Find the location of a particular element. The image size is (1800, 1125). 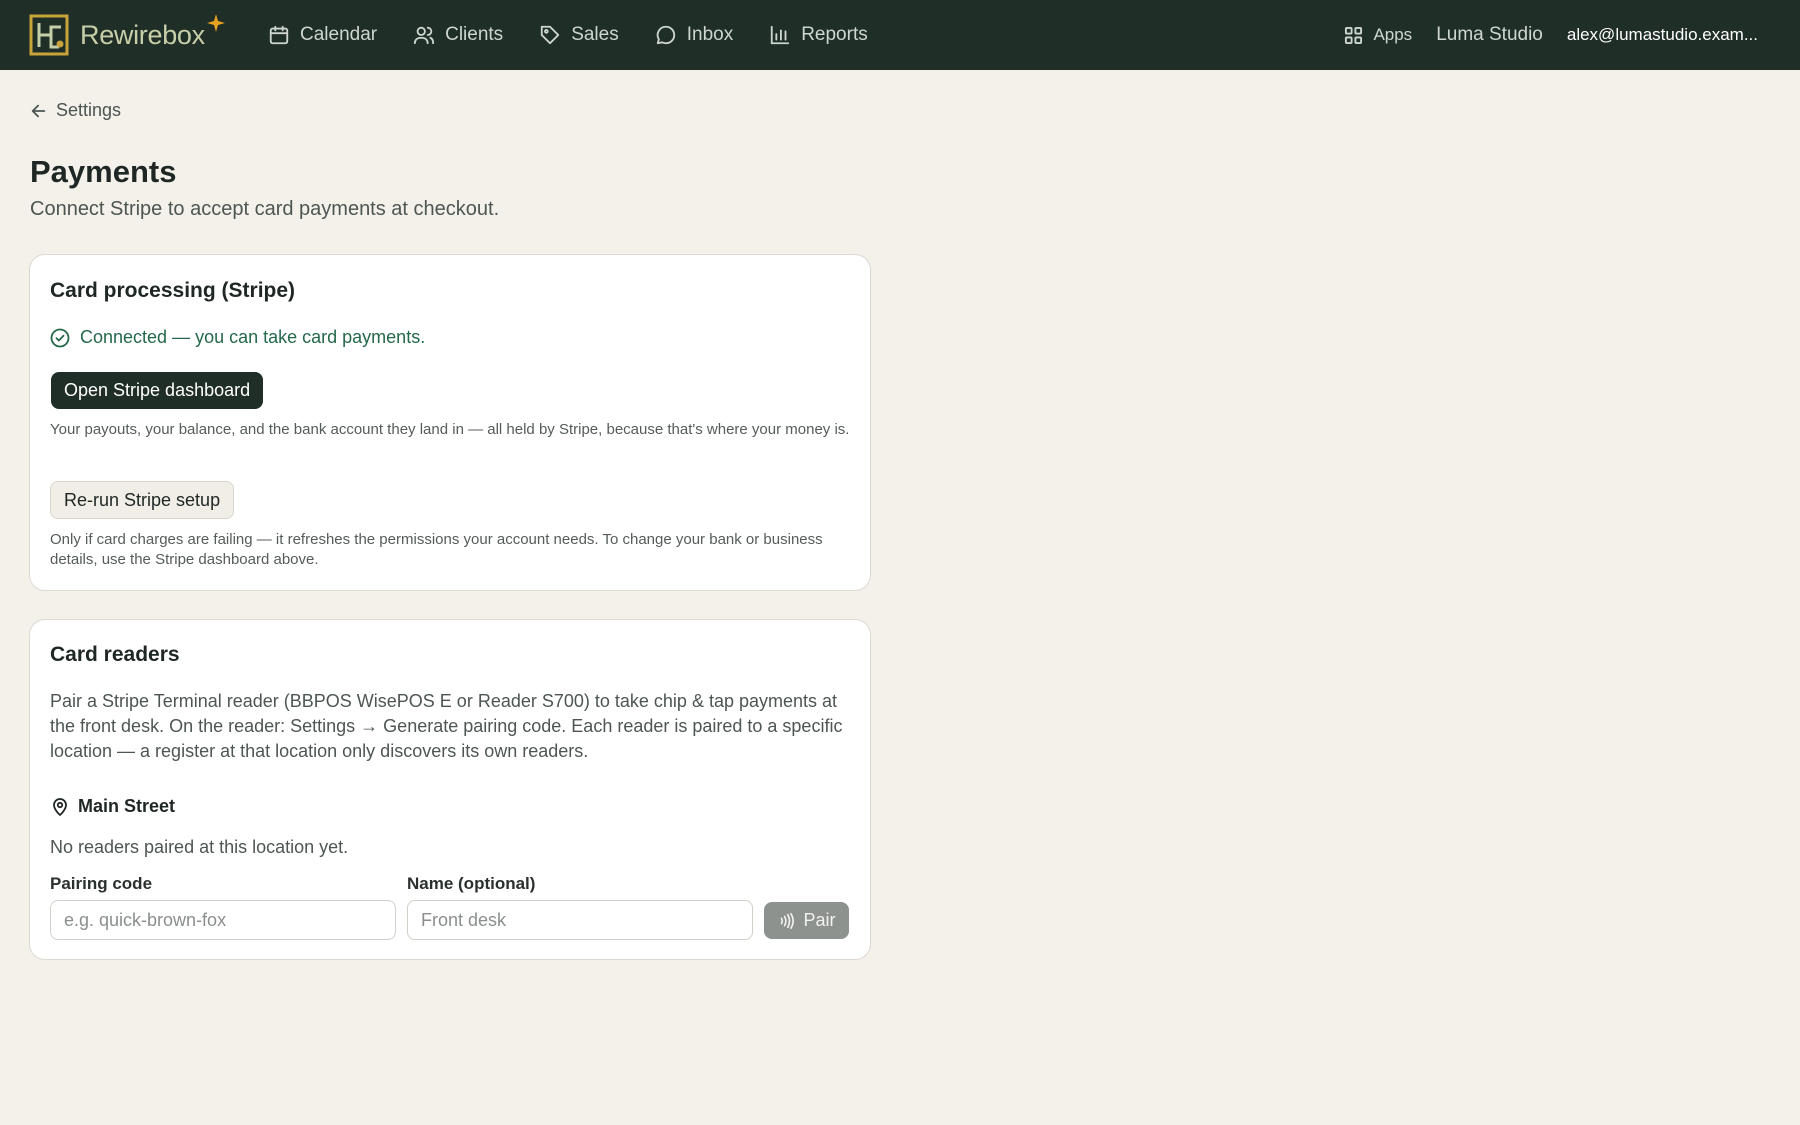

nav-item-inbox: Inbox is located at coordinates (694, 35).